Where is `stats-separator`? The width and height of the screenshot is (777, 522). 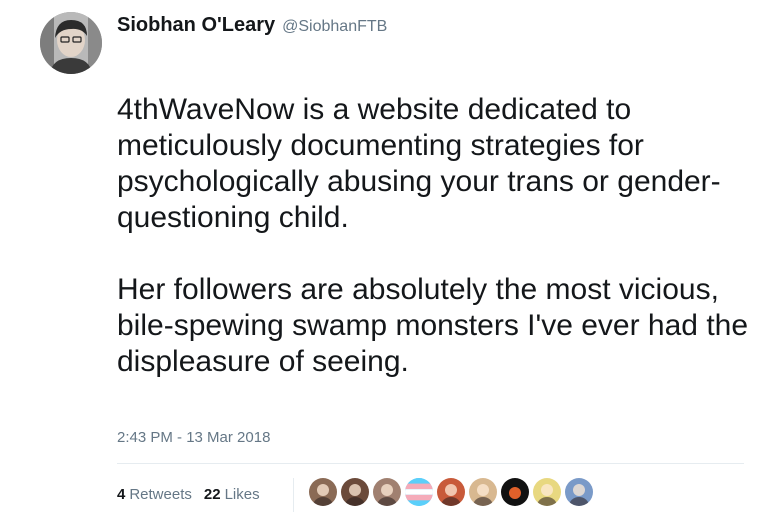 stats-separator is located at coordinates (293, 495).